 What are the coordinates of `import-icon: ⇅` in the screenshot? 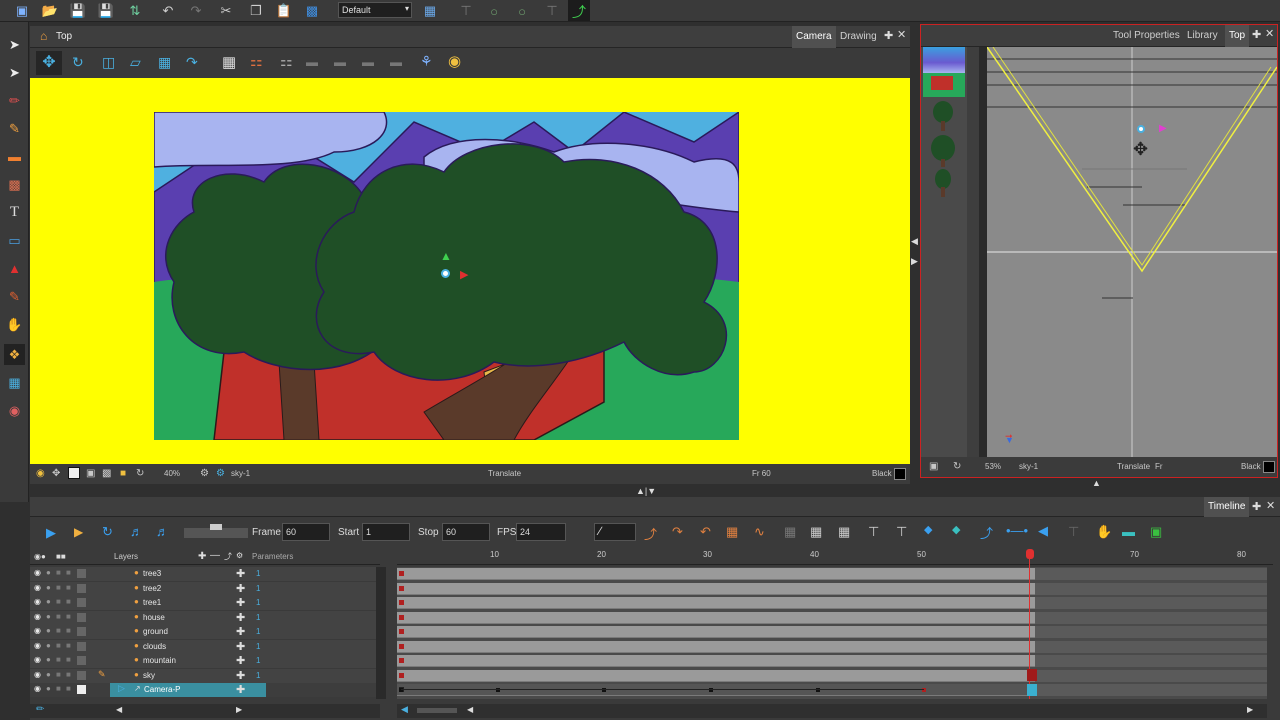 It's located at (135, 11).